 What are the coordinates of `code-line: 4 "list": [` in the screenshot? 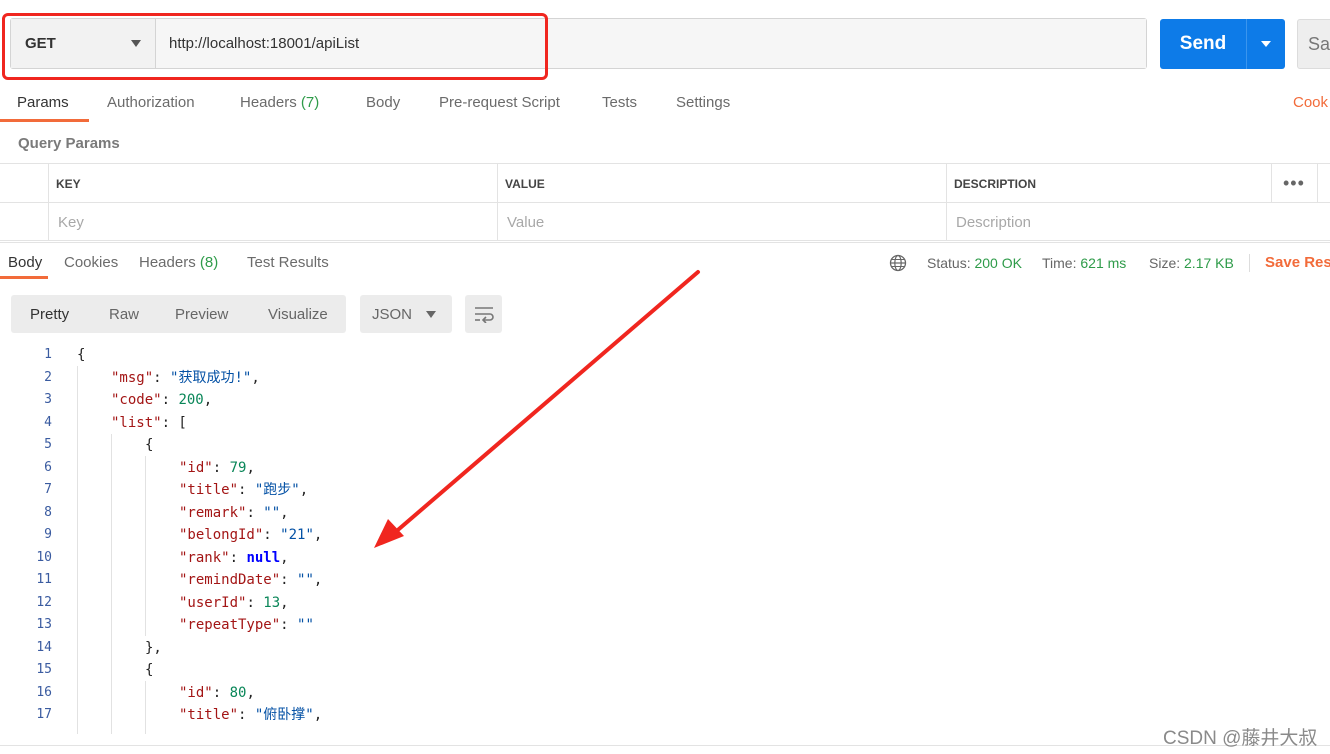 It's located at (665, 423).